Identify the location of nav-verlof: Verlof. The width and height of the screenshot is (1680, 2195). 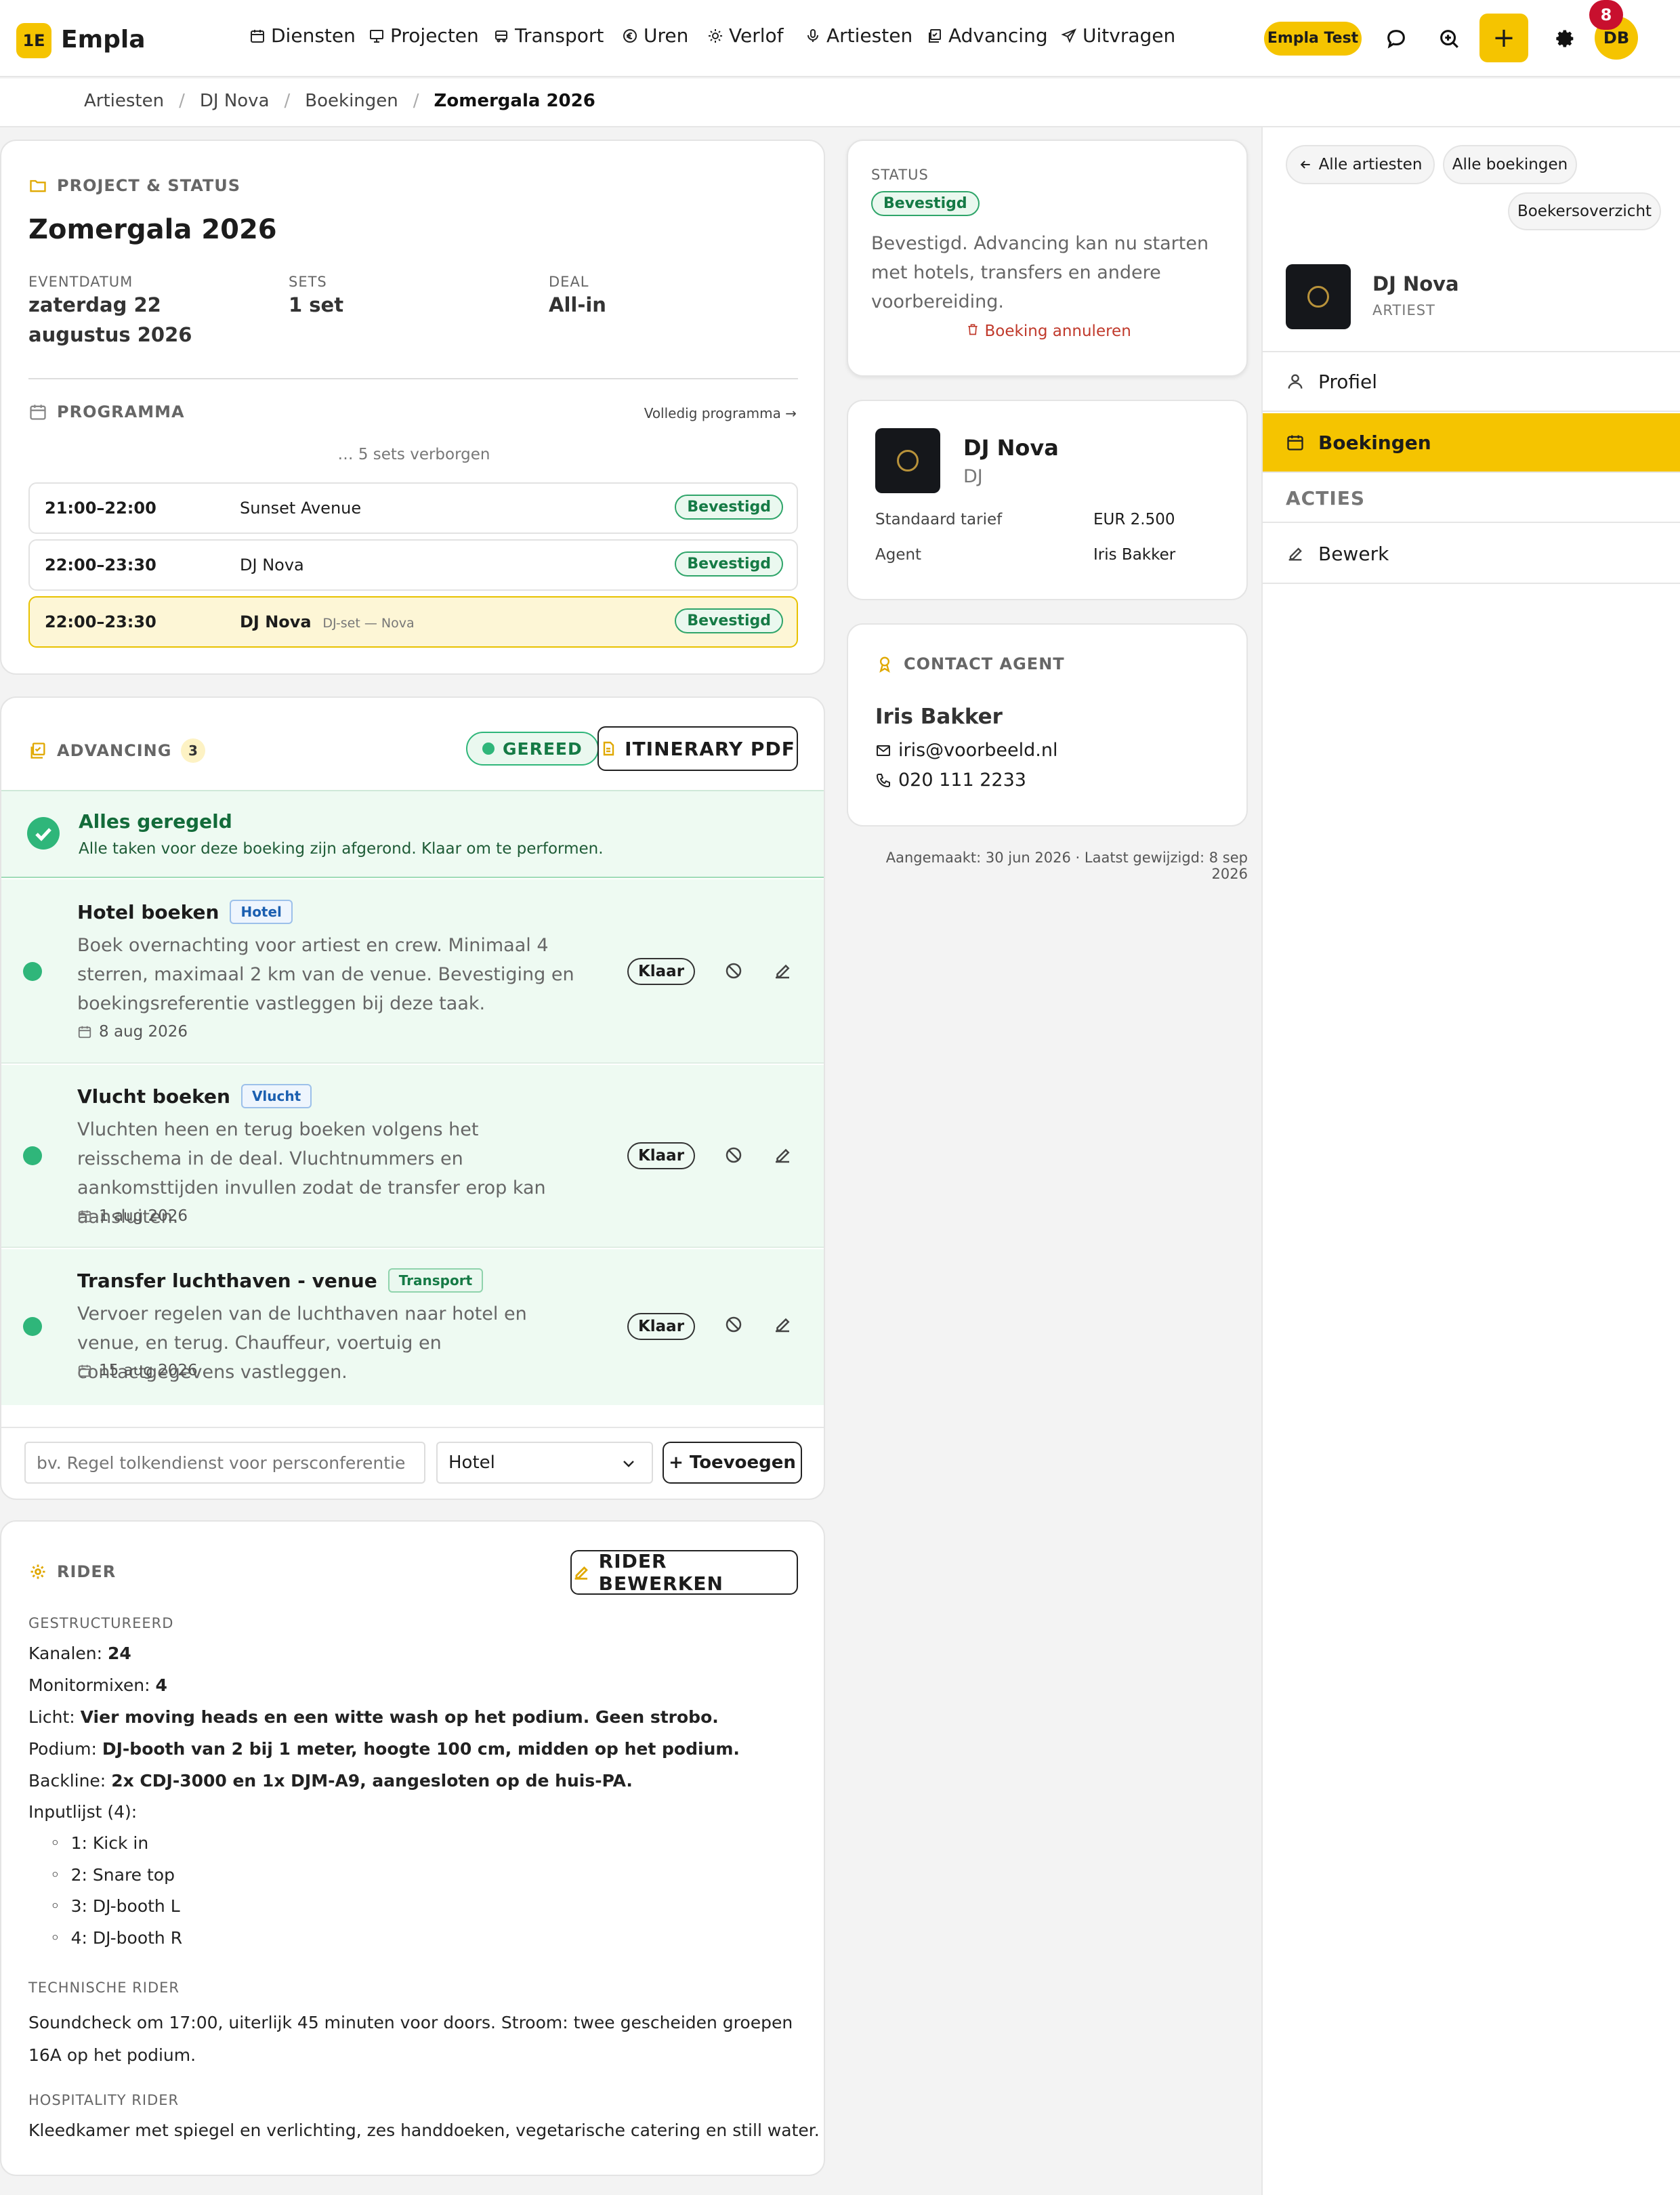
(745, 35).